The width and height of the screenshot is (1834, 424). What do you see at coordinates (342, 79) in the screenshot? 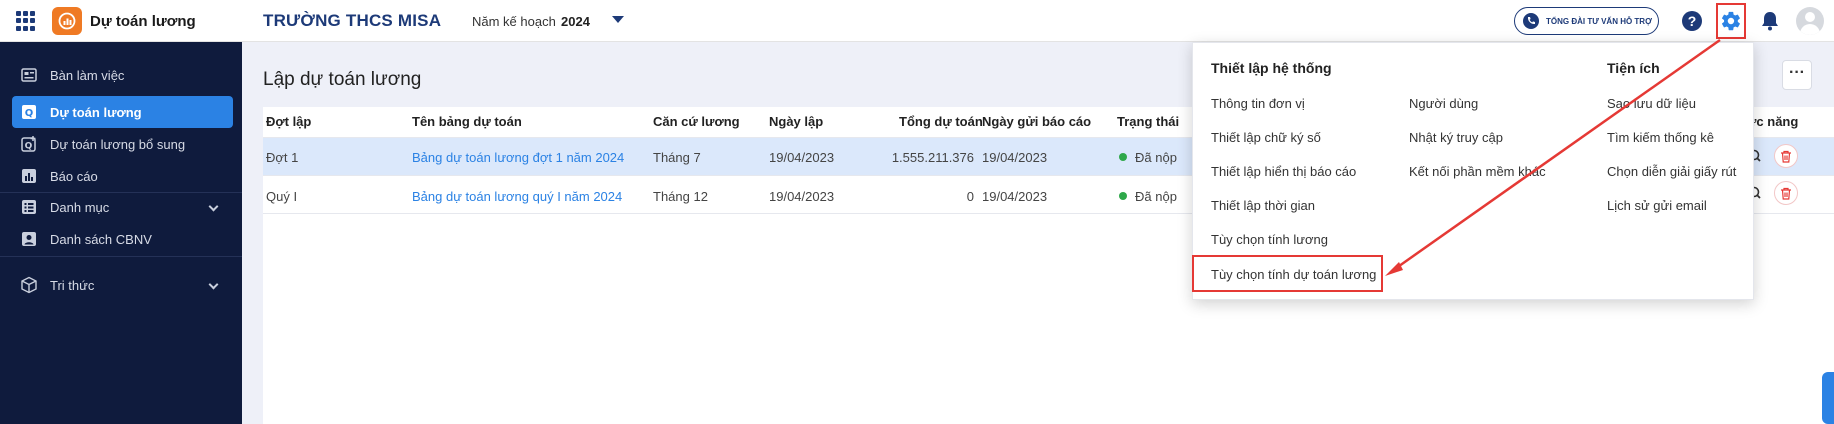
I see `page-title: Lập dự toán lương` at bounding box center [342, 79].